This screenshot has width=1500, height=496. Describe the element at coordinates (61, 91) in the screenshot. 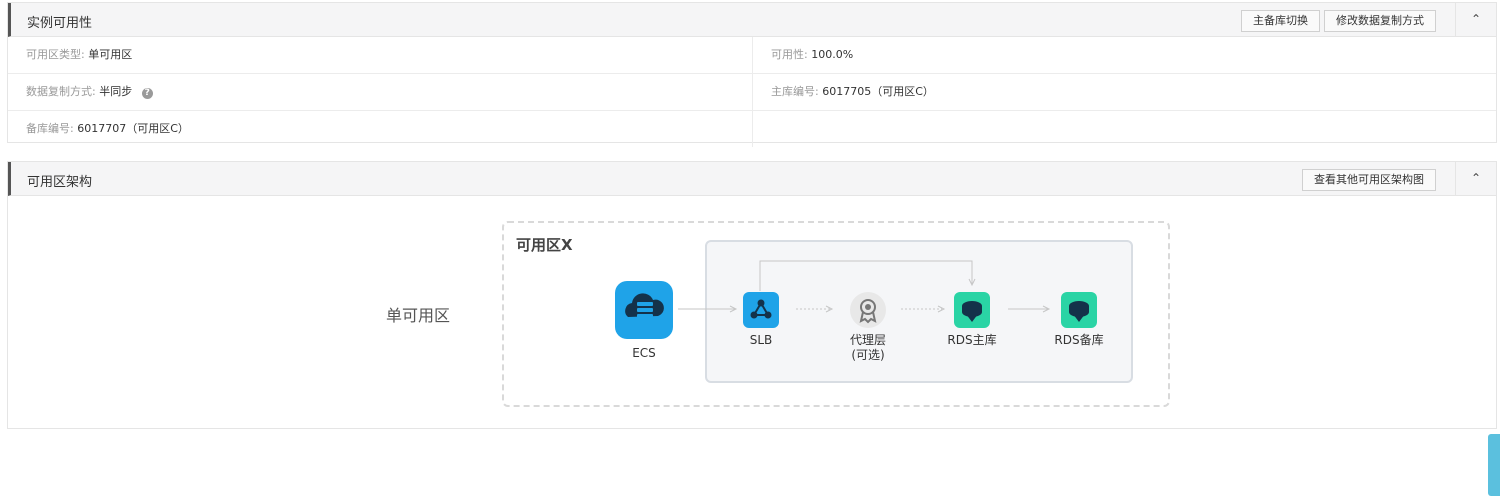

I see `replication-label: 数据复制方式:` at that location.